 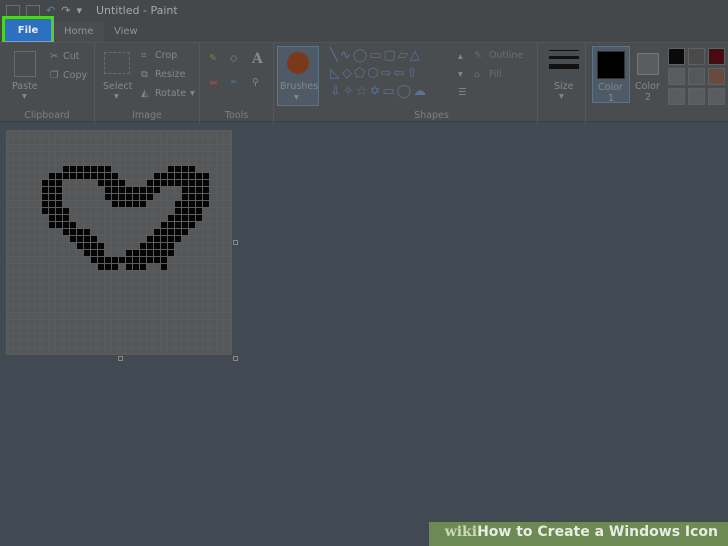 I want to click on brushes-button: Brushes ▾, so click(x=298, y=76).